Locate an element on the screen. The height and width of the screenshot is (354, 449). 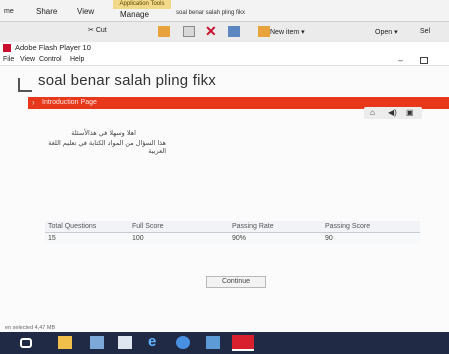
menu-file: File is located at coordinates (8, 59).